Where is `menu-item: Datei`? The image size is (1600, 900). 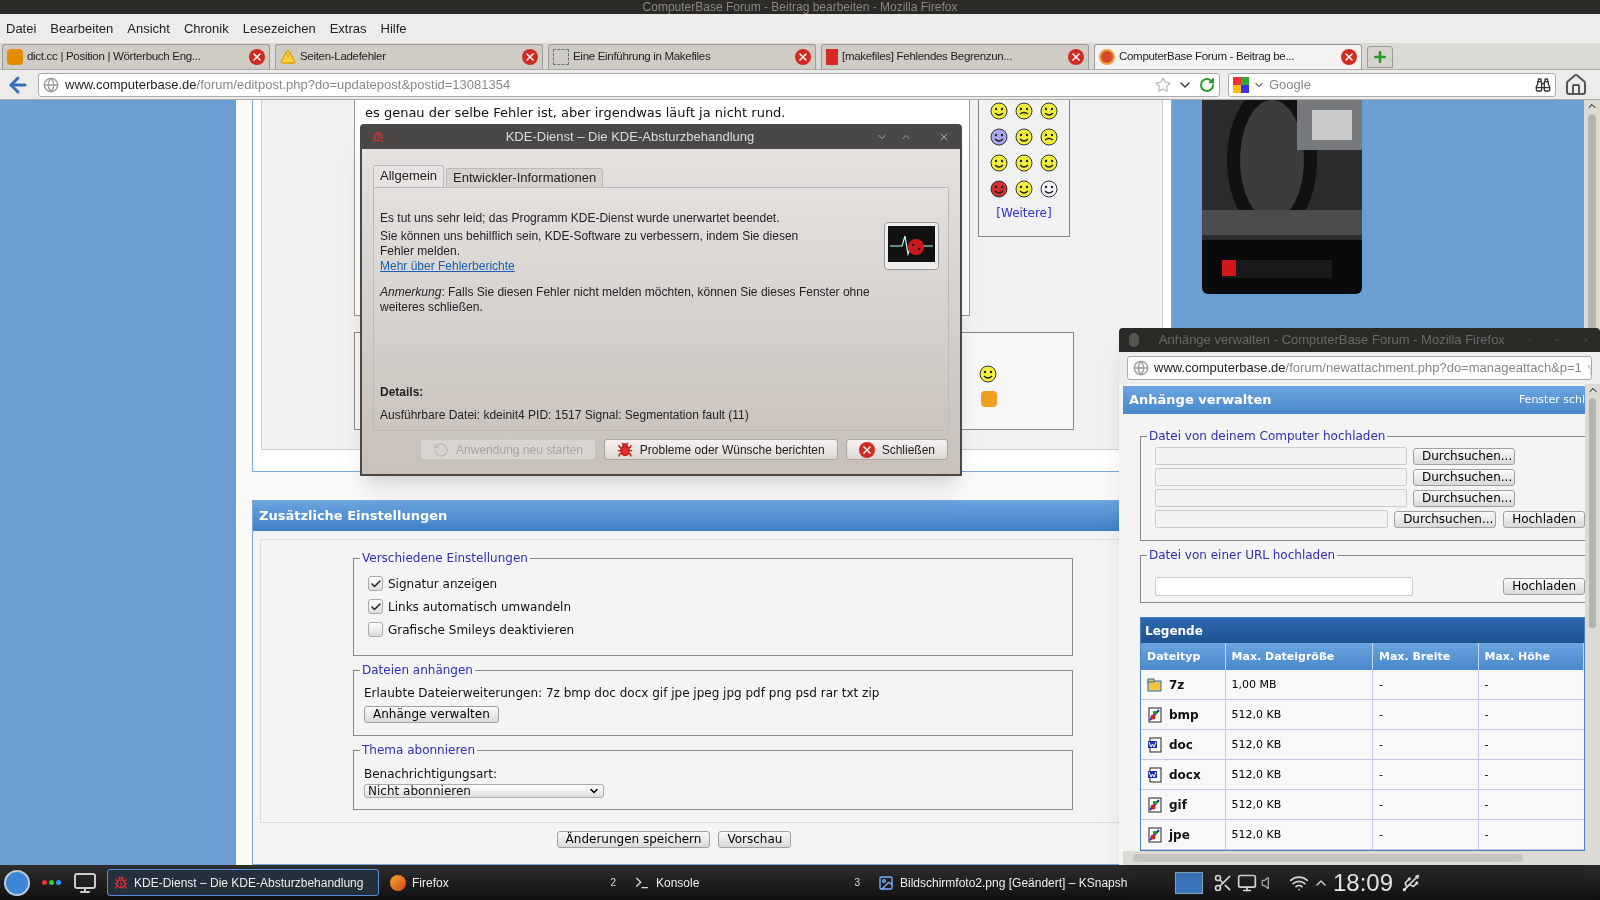
menu-item: Datei is located at coordinates (21, 28).